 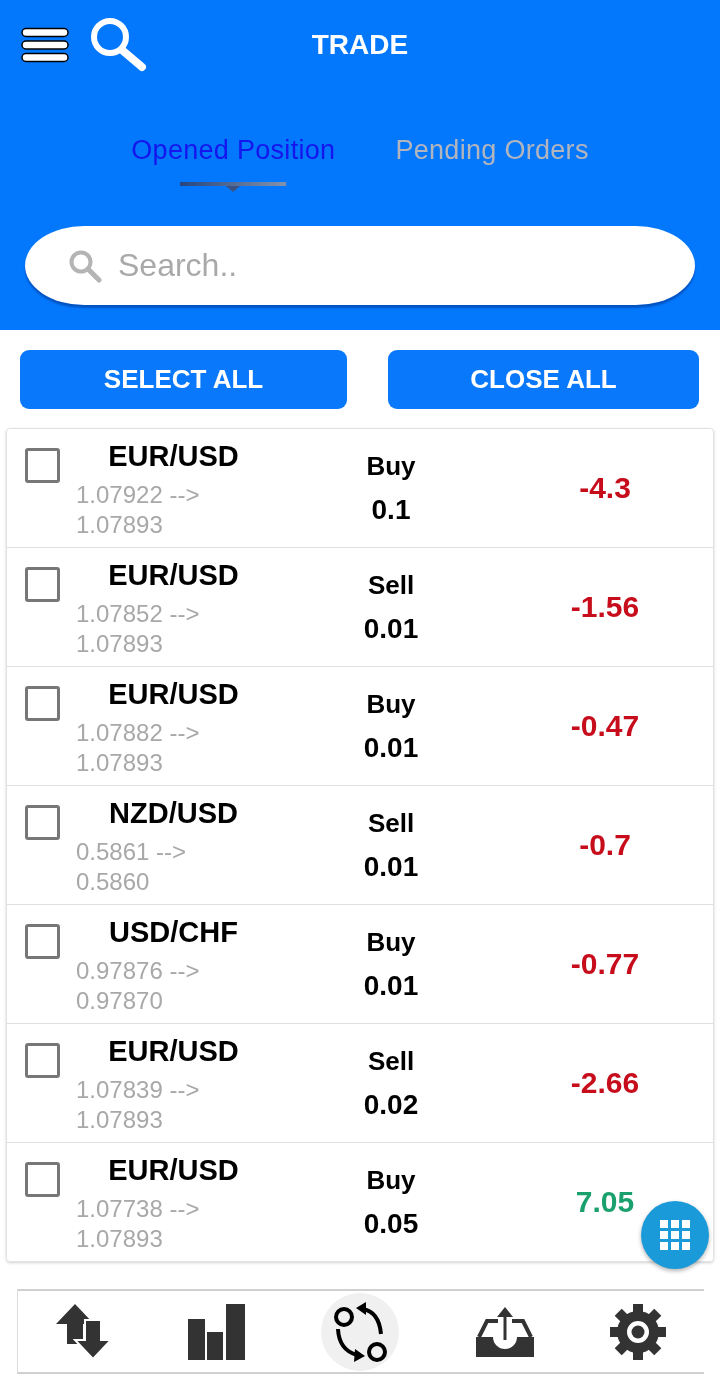 What do you see at coordinates (233, 161) in the screenshot?
I see `tab: Opened Position` at bounding box center [233, 161].